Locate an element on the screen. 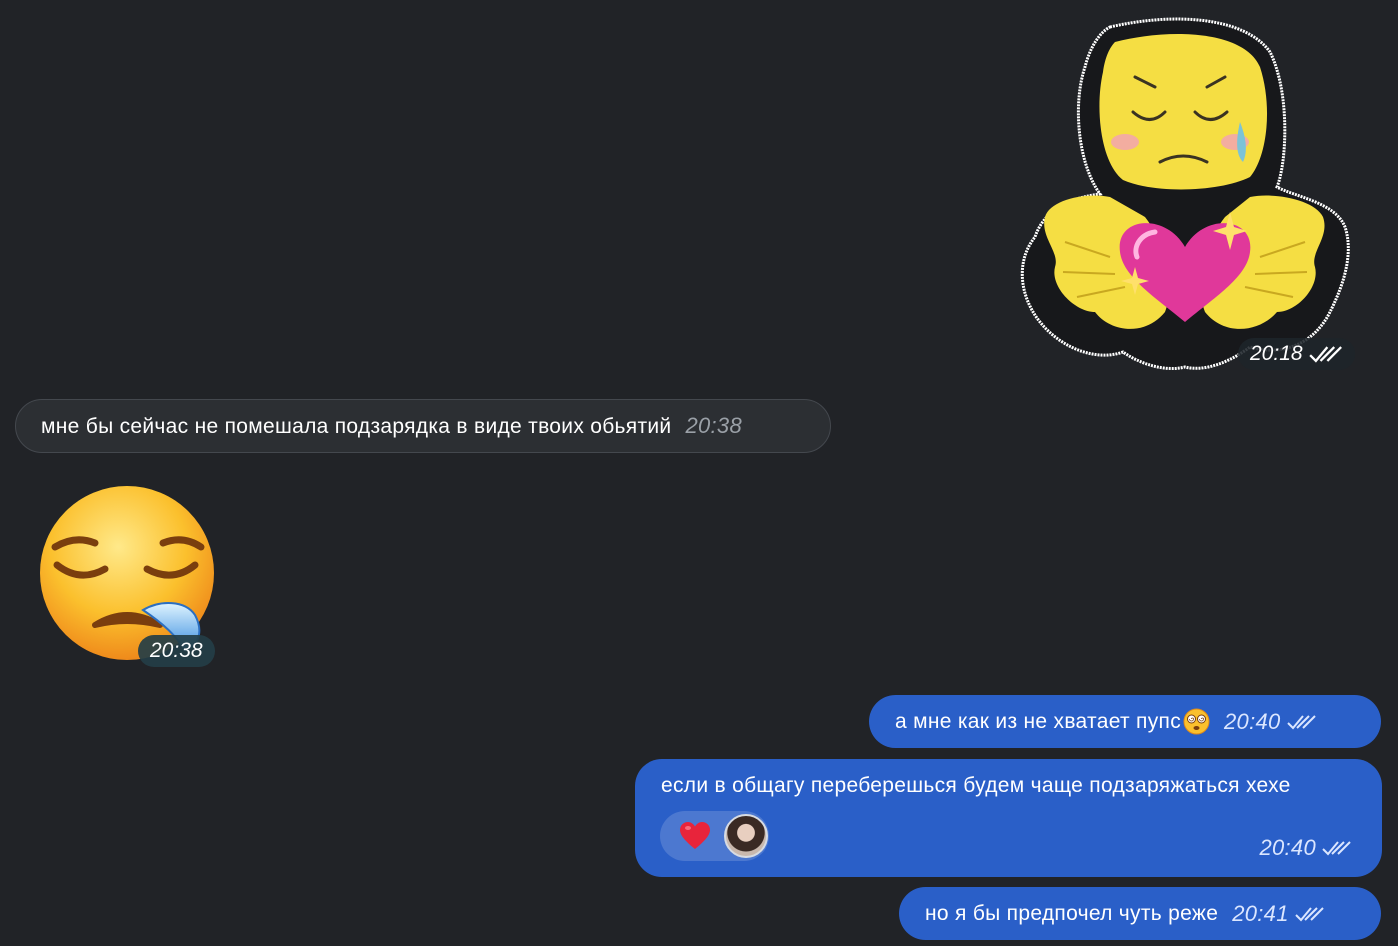 This screenshot has width=1398, height=946. sticker-message: 20:18 is located at coordinates (1185, 192).